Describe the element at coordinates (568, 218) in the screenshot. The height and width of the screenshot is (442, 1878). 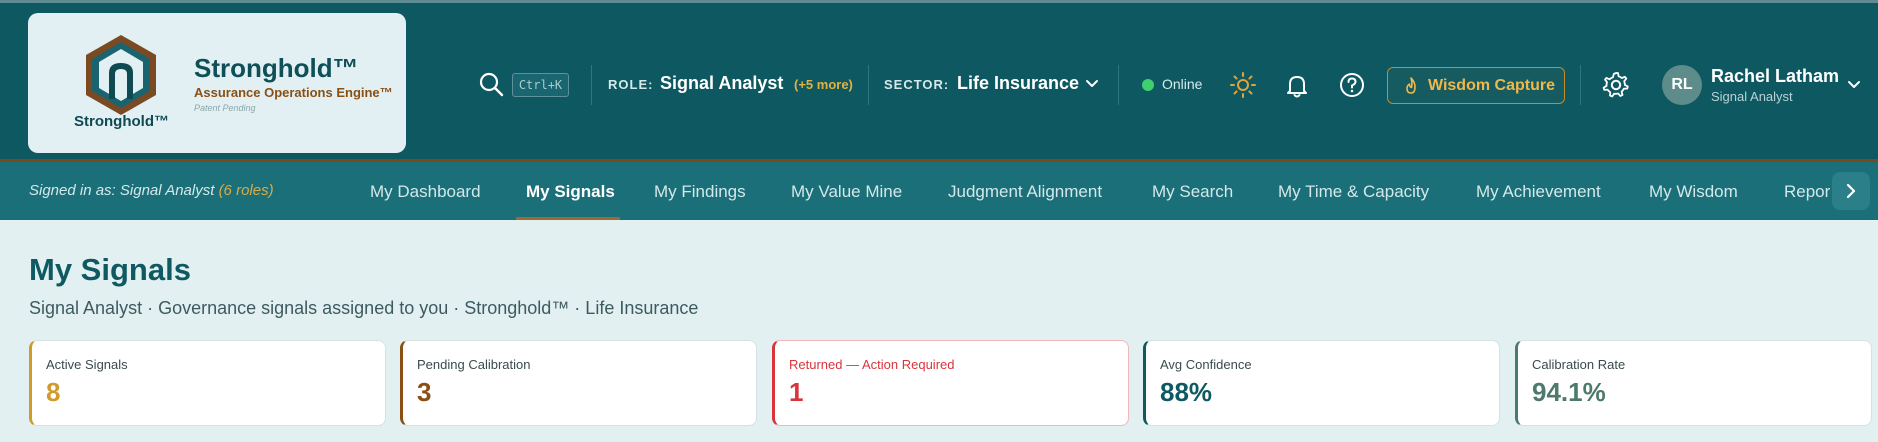
I see `active-tab-indicator` at that location.